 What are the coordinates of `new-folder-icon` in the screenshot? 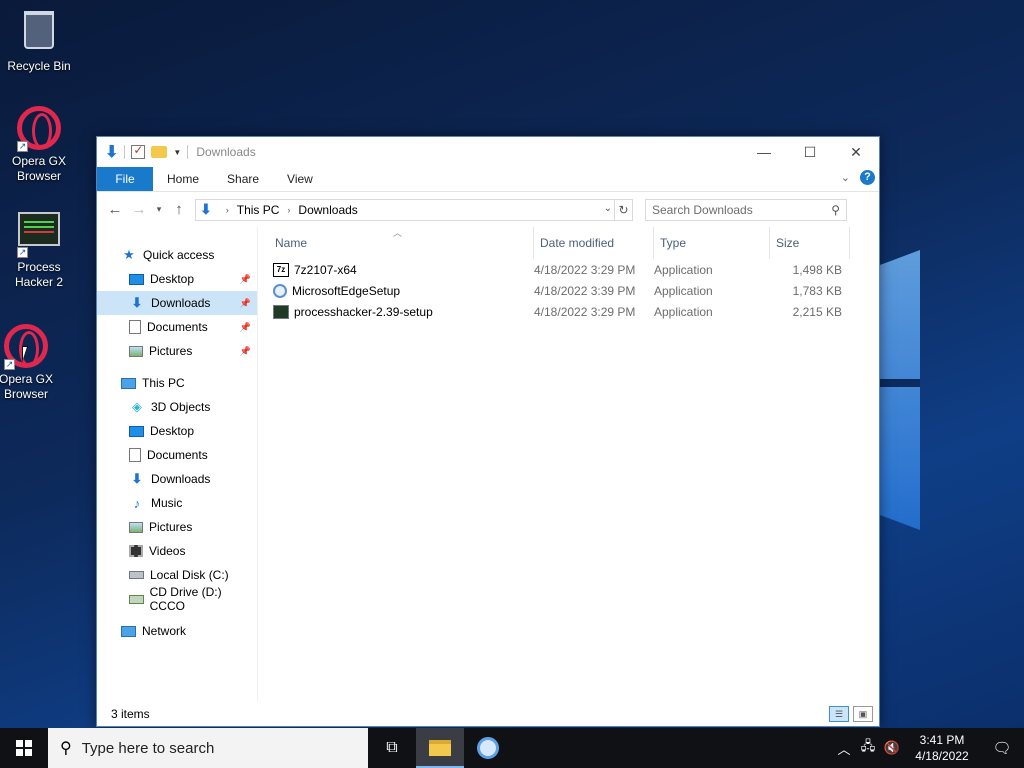 It's located at (159, 152).